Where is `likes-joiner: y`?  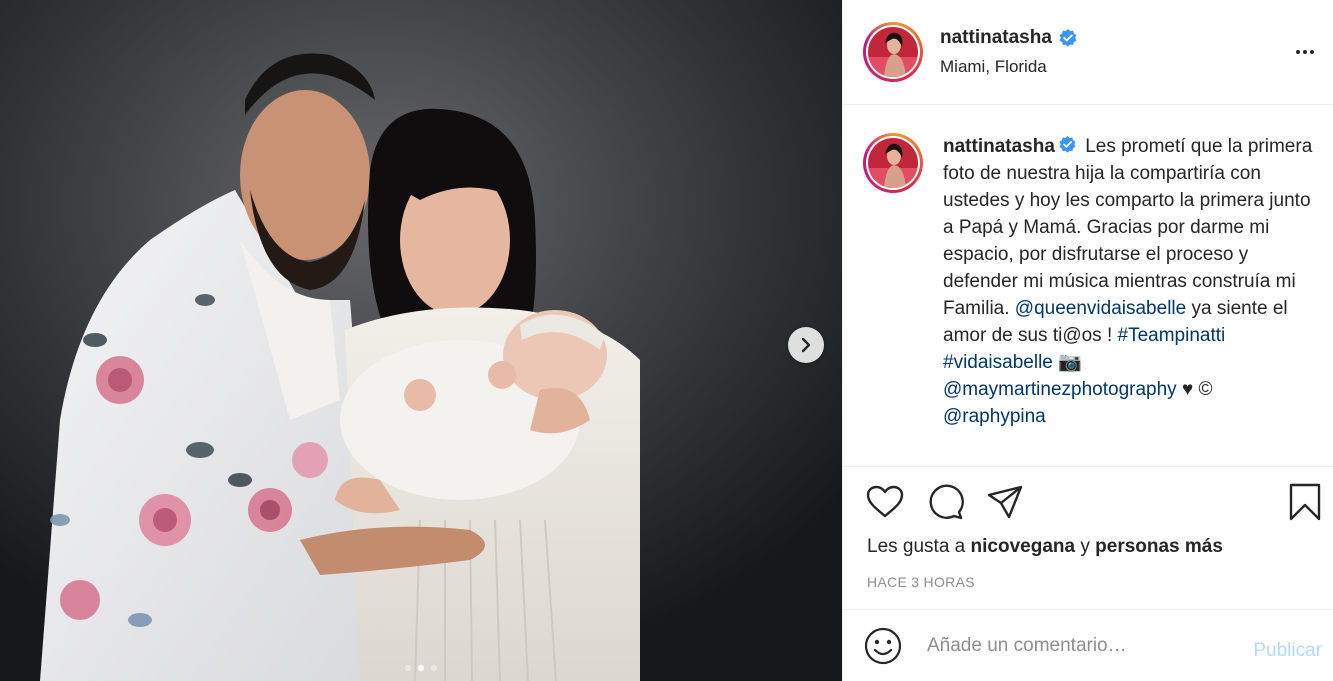 likes-joiner: y is located at coordinates (1085, 546).